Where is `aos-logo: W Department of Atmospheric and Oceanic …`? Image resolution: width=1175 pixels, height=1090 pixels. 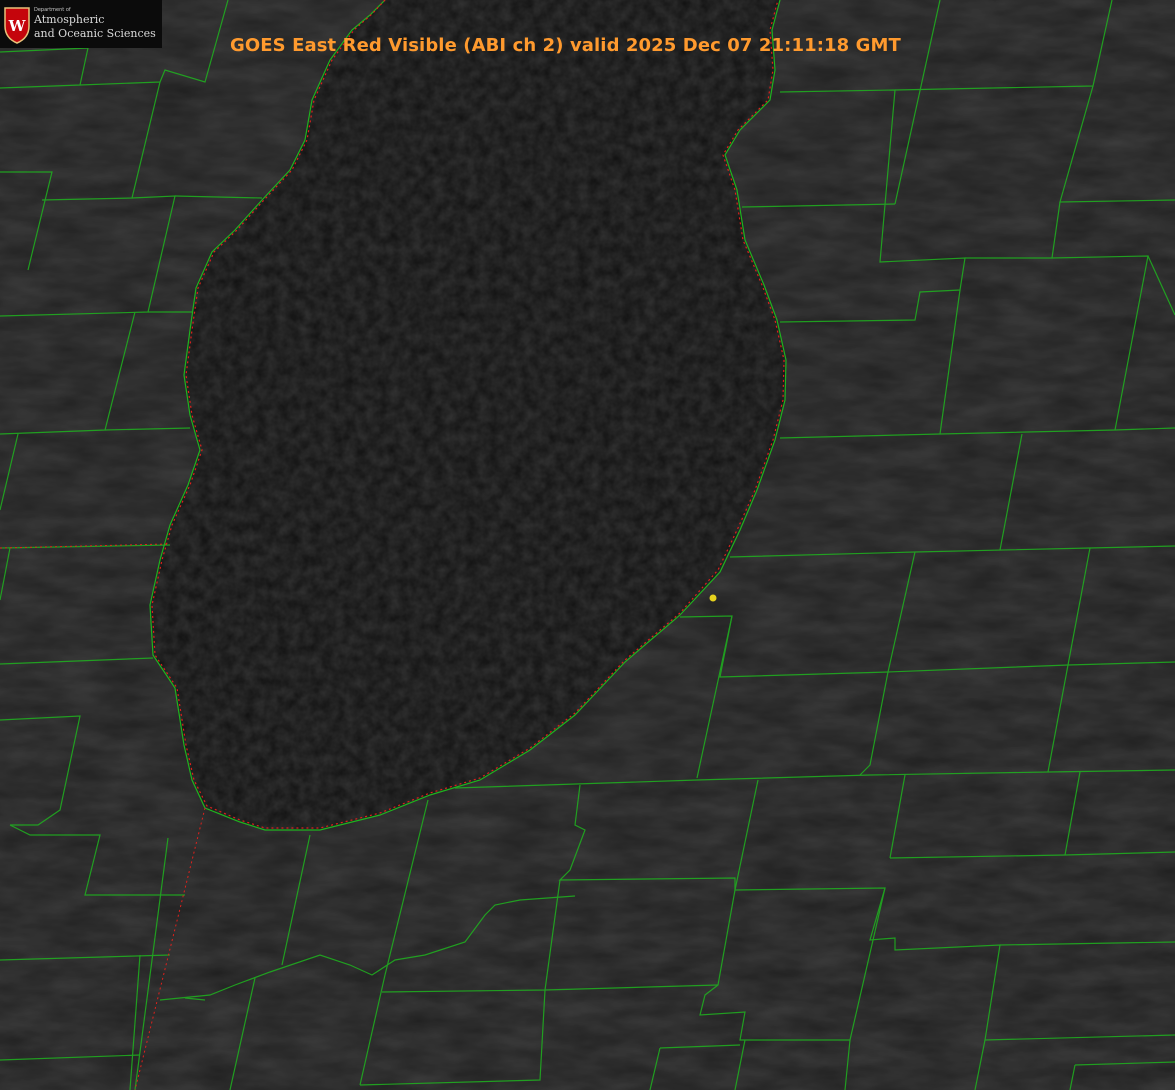
aos-logo: W Department of Atmospheric and Oceanic … is located at coordinates (81, 24).